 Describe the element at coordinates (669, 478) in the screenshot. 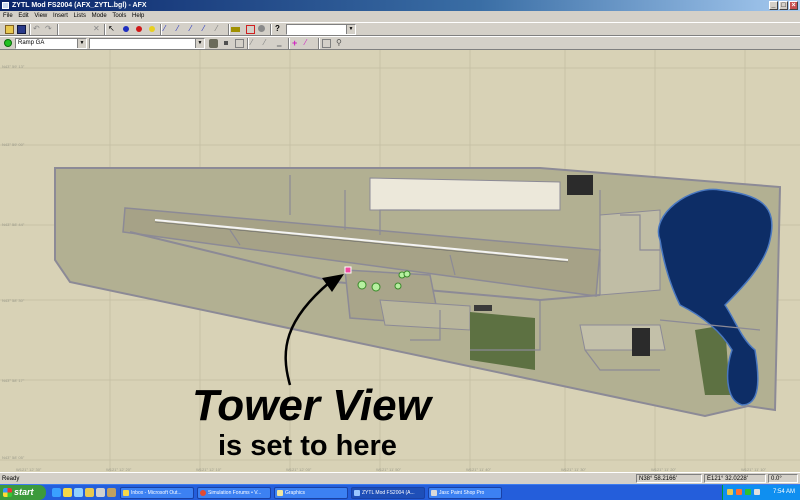

I see `status-latitude: N38° 58.2166'` at that location.